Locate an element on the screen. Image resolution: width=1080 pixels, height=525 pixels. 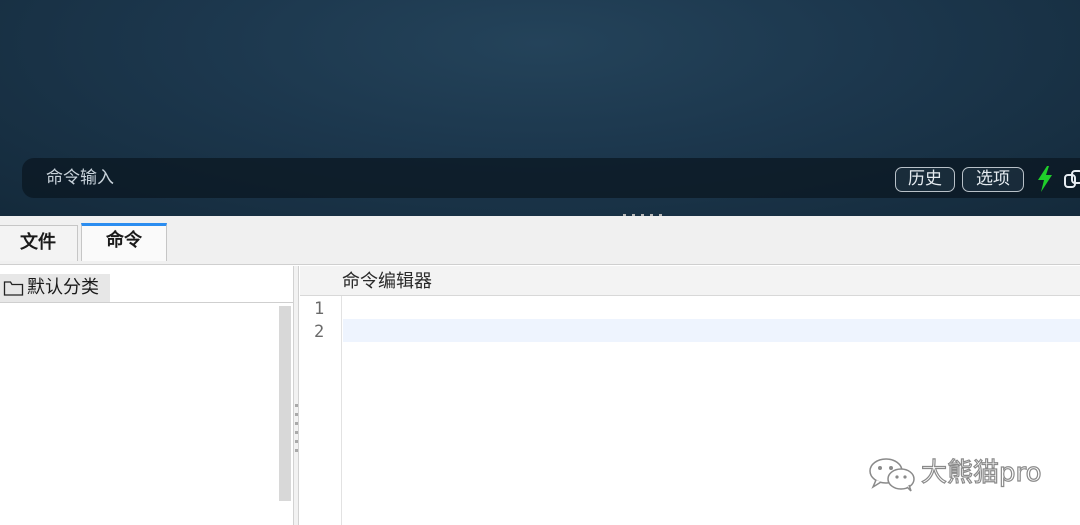
scrollbar is located at coordinates (285, 403).